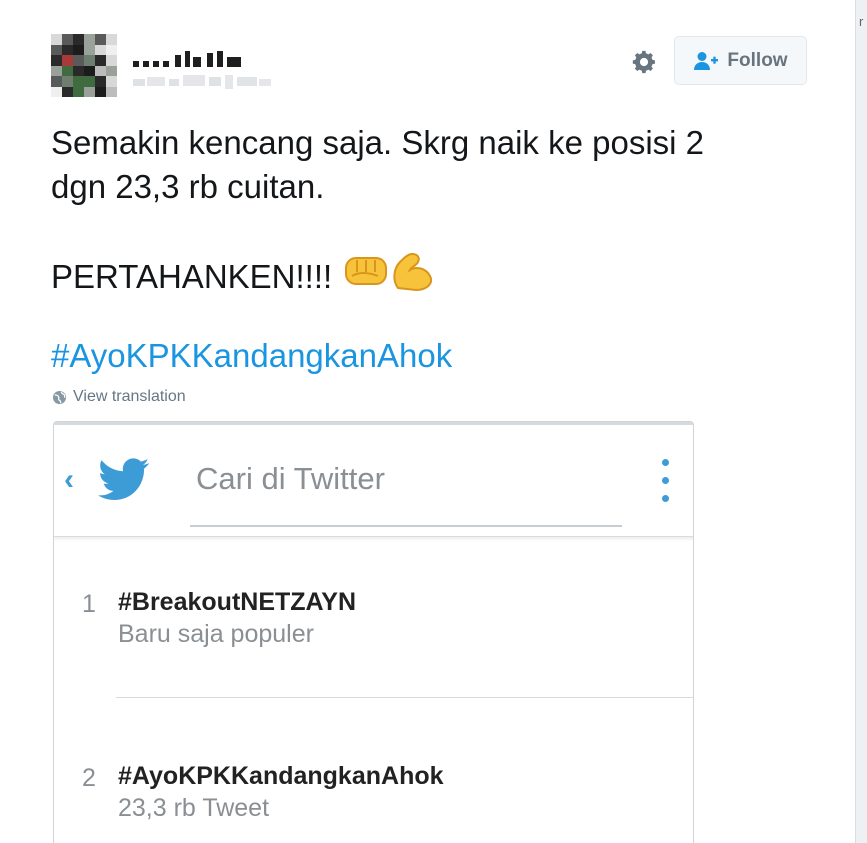  Describe the element at coordinates (281, 776) in the screenshot. I see `trend-hashtag: #AyoKPKKandangkanAhok` at that location.